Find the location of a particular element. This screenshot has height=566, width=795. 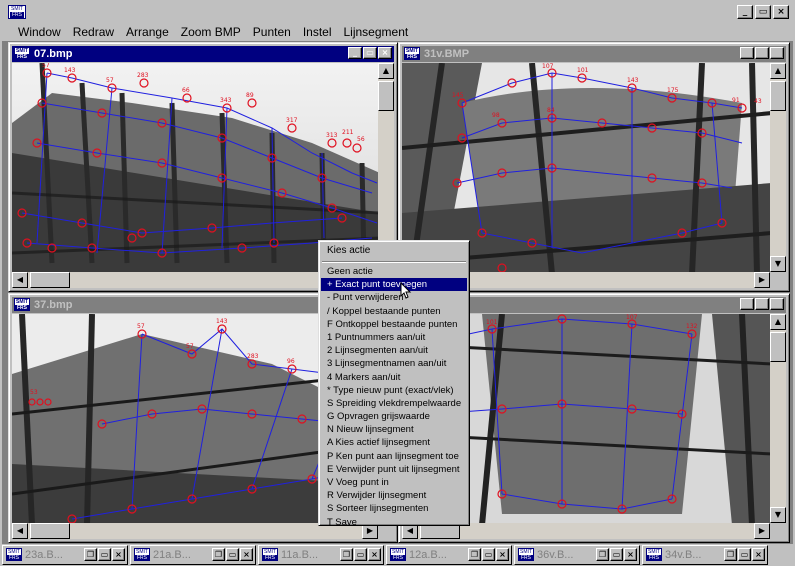

menu-item-geen-actie: Geen actie is located at coordinates (394, 271).